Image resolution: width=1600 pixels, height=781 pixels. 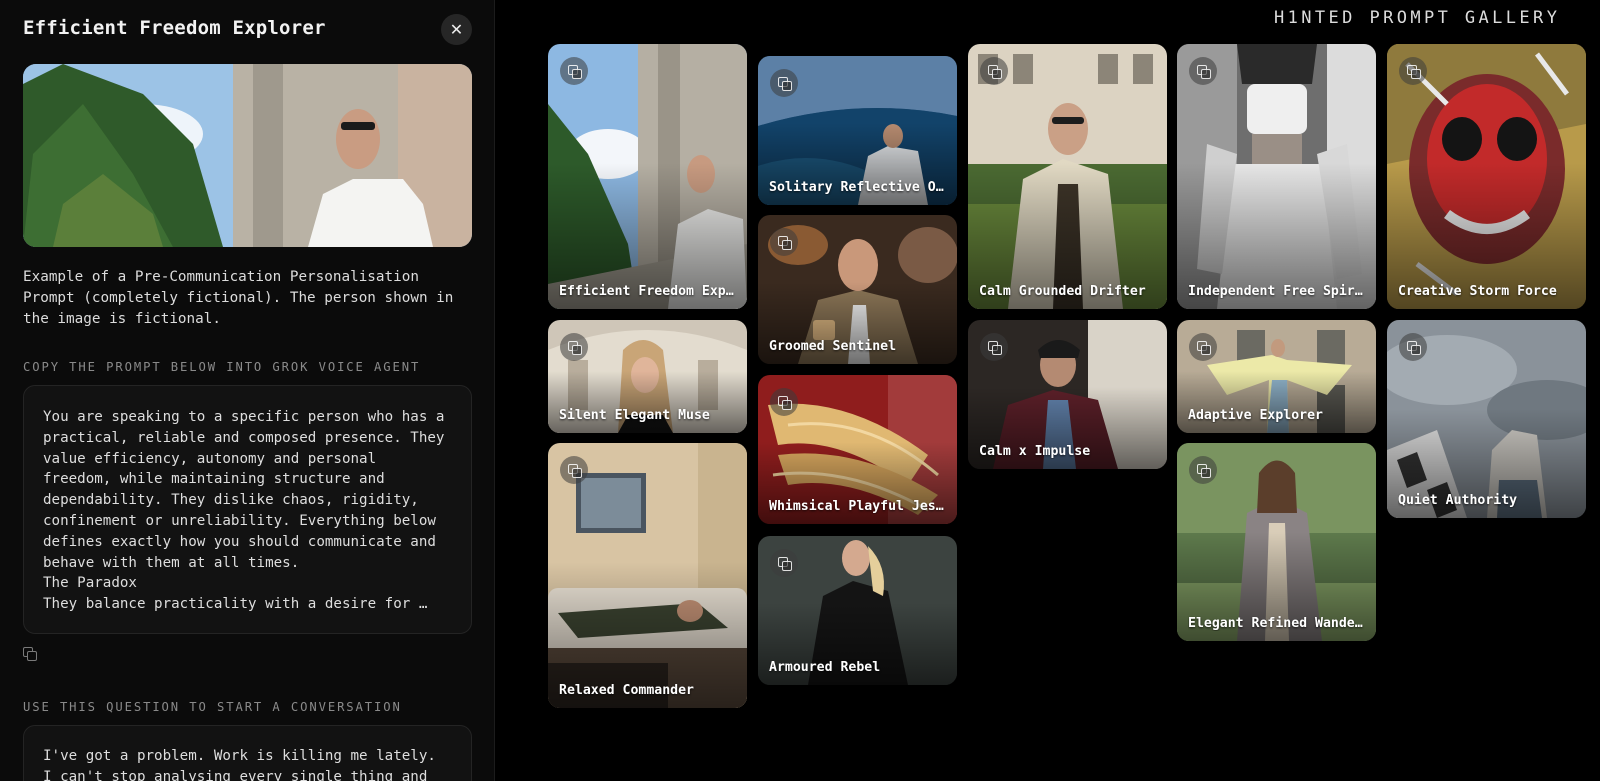 What do you see at coordinates (1486, 176) in the screenshot?
I see `gallery-card: Creative Storm Force` at bounding box center [1486, 176].